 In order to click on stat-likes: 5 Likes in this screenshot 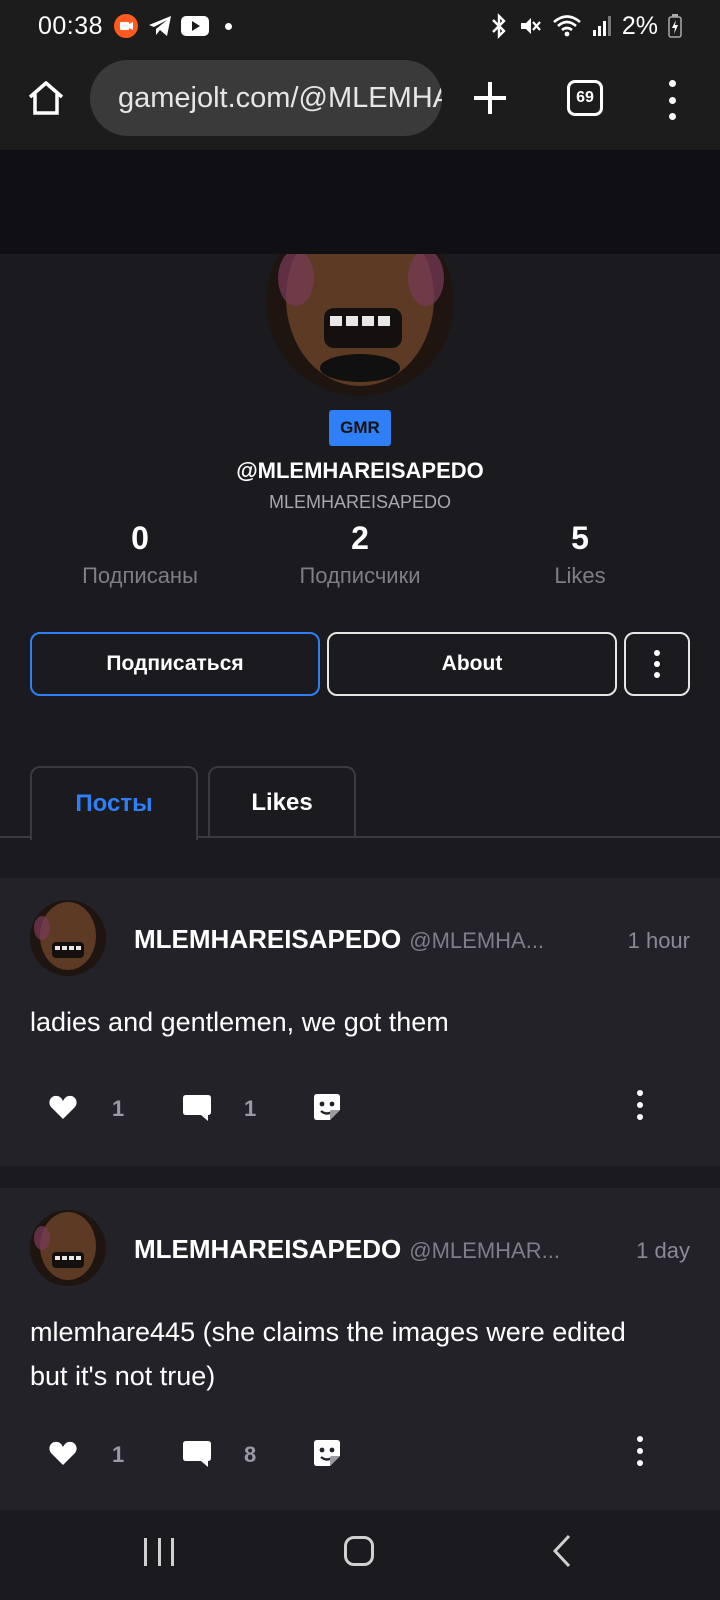, I will do `click(580, 554)`.